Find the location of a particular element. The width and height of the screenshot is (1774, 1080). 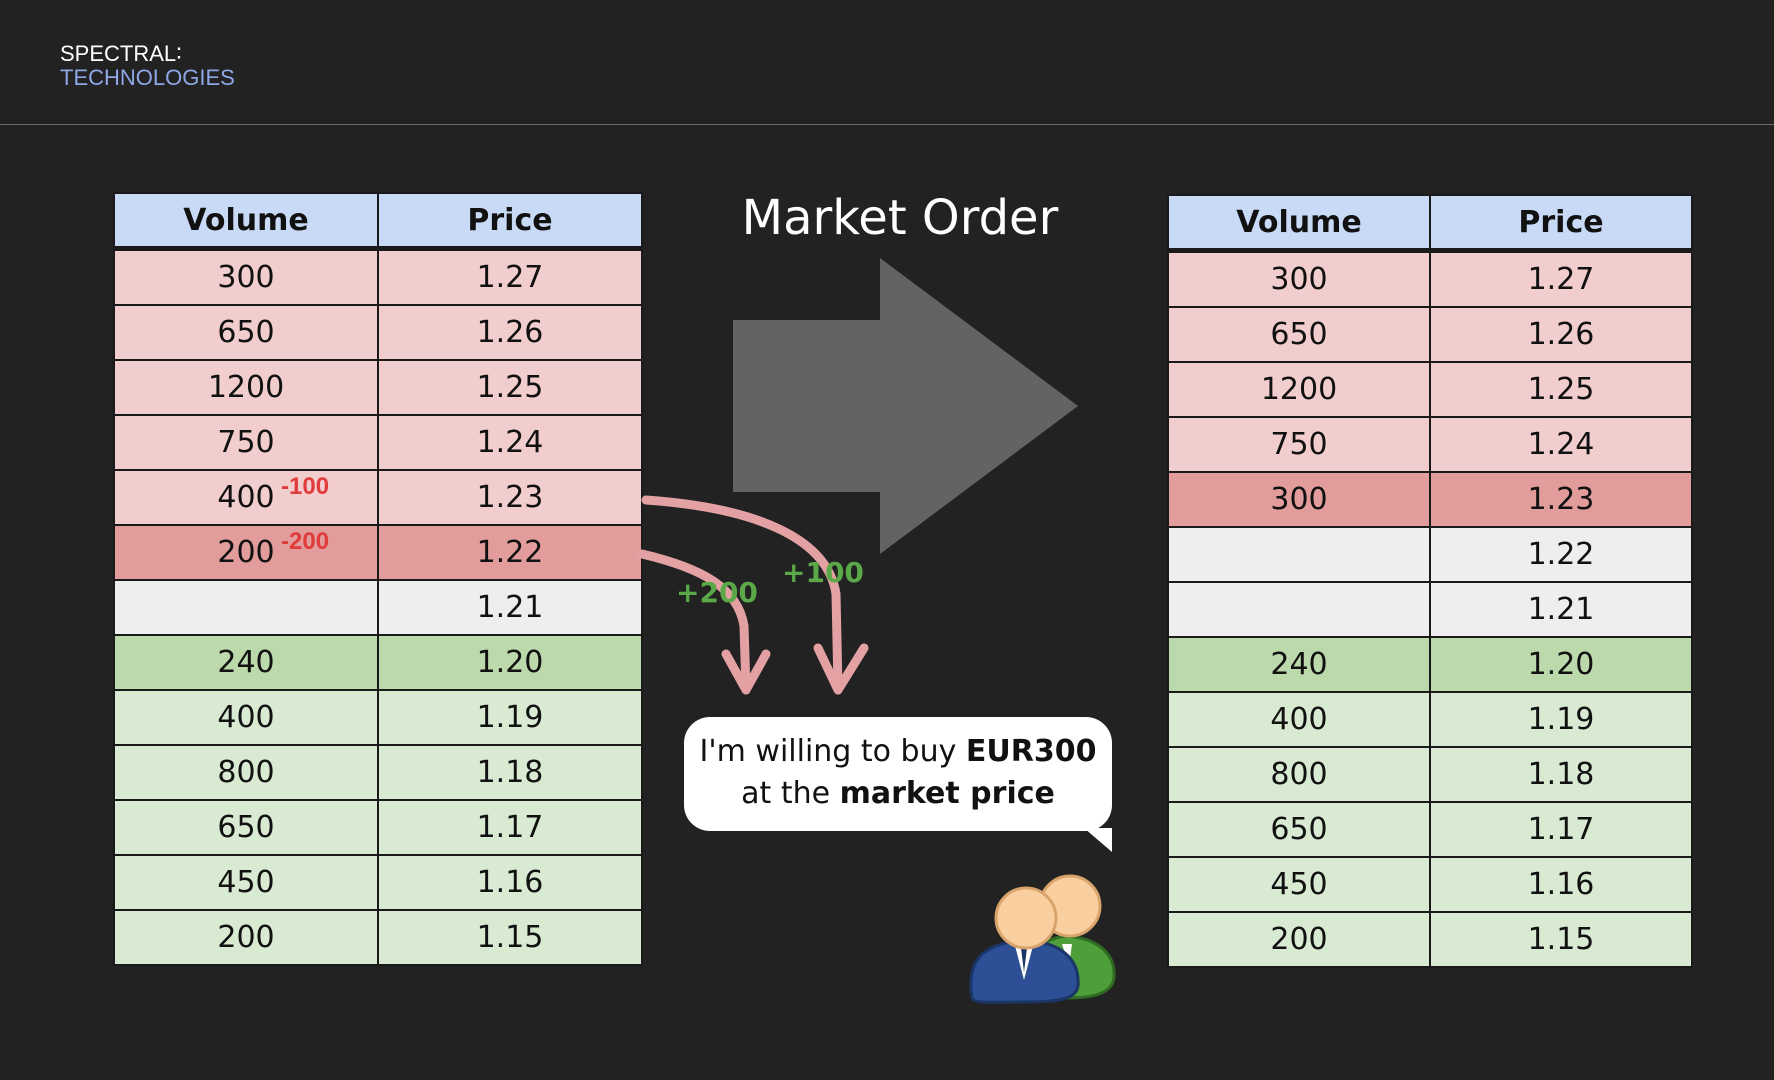

price-cell: 1.26 is located at coordinates (1561, 334).